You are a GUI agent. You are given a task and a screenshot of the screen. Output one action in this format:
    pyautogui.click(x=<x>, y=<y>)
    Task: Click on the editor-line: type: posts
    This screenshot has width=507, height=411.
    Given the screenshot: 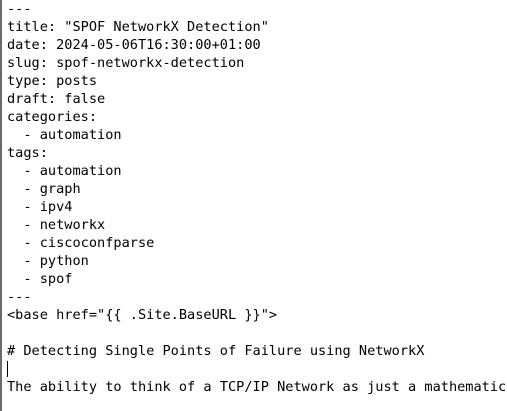 What is the action you would take?
    pyautogui.click(x=52, y=81)
    